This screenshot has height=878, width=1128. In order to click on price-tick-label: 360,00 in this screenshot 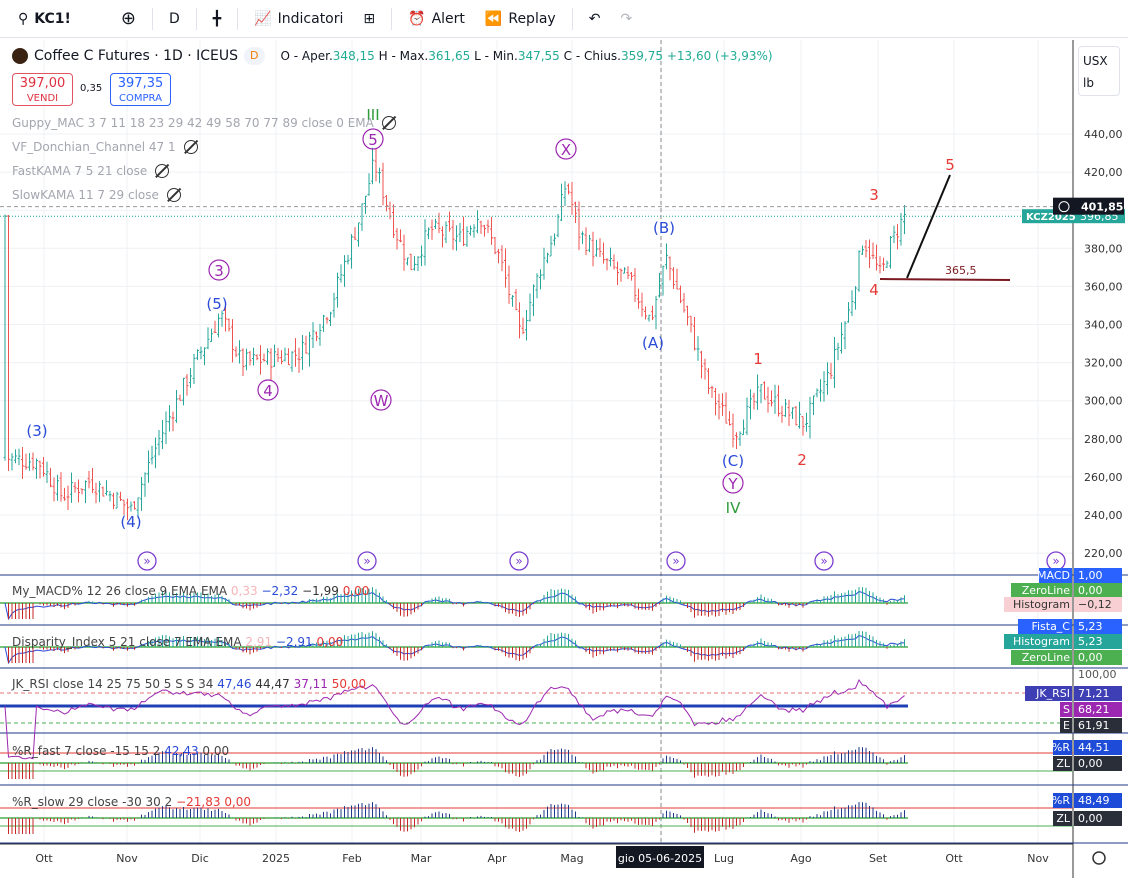, I will do `click(1103, 286)`.